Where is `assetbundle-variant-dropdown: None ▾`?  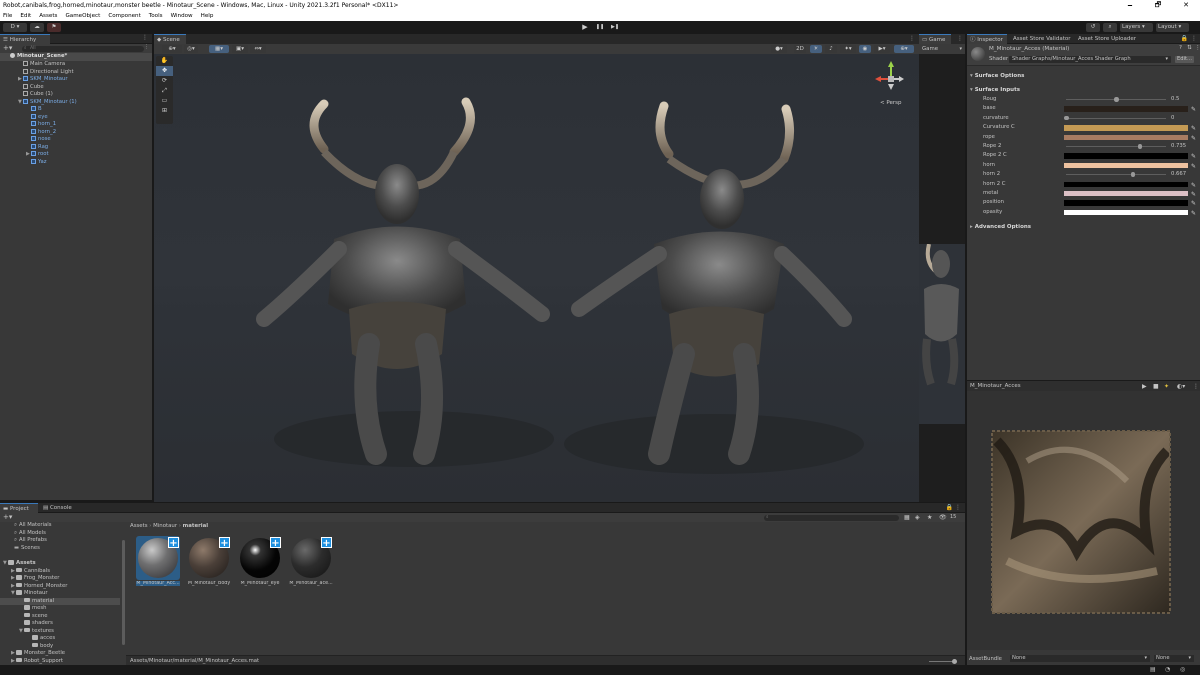 assetbundle-variant-dropdown: None ▾ is located at coordinates (1174, 658).